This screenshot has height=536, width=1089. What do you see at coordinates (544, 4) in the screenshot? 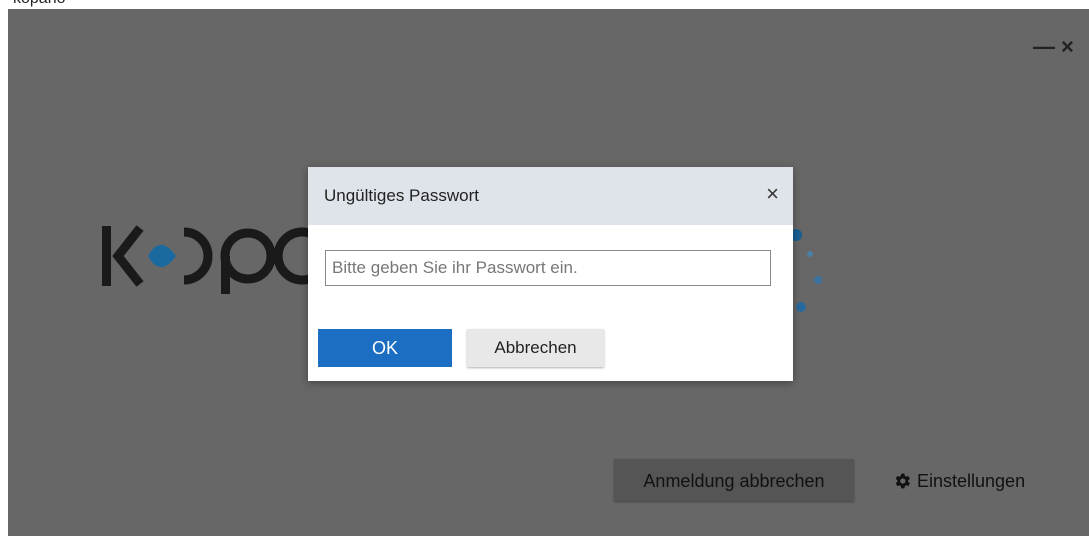
I see `top-strip: kopano` at bounding box center [544, 4].